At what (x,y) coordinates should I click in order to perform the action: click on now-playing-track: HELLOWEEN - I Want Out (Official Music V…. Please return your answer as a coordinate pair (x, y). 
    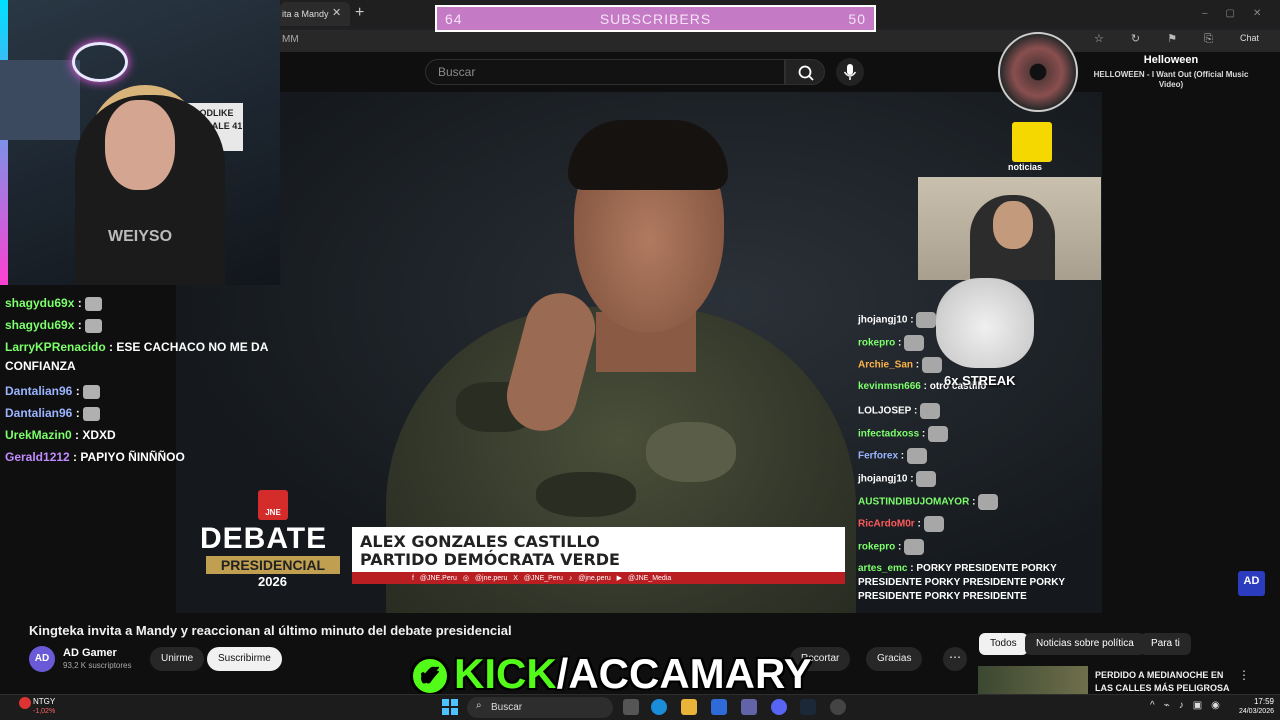
    Looking at the image, I should click on (1171, 79).